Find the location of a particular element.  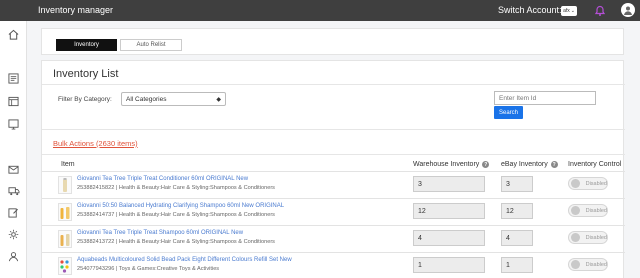

account-select: afx ⌄ is located at coordinates (569, 11).